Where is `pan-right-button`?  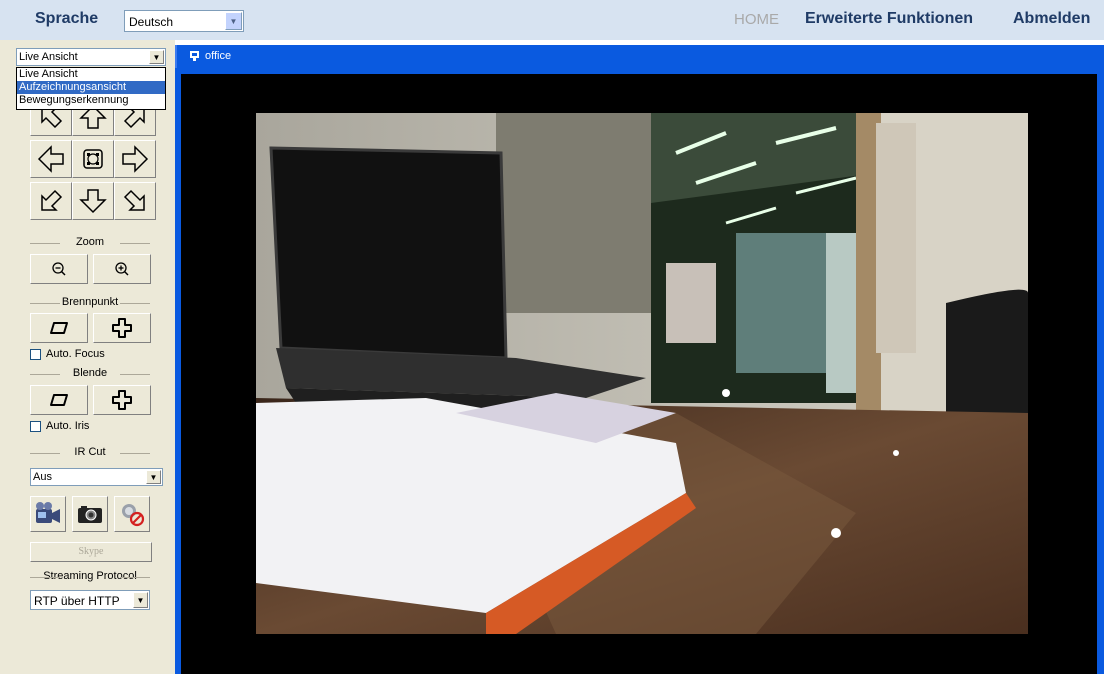
pan-right-button is located at coordinates (135, 159).